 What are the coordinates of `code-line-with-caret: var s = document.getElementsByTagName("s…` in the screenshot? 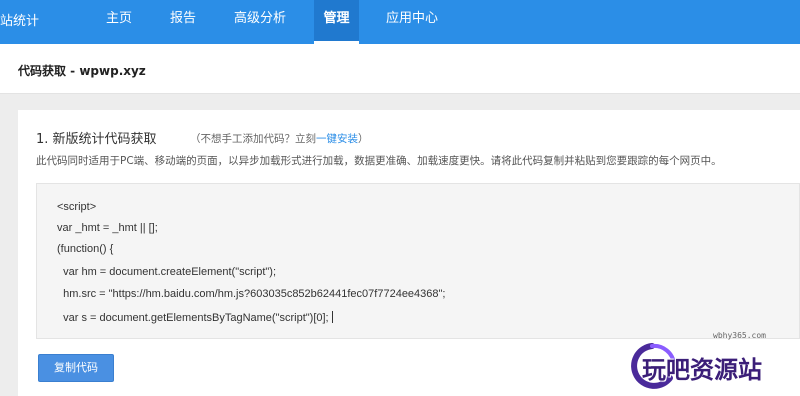 It's located at (195, 317).